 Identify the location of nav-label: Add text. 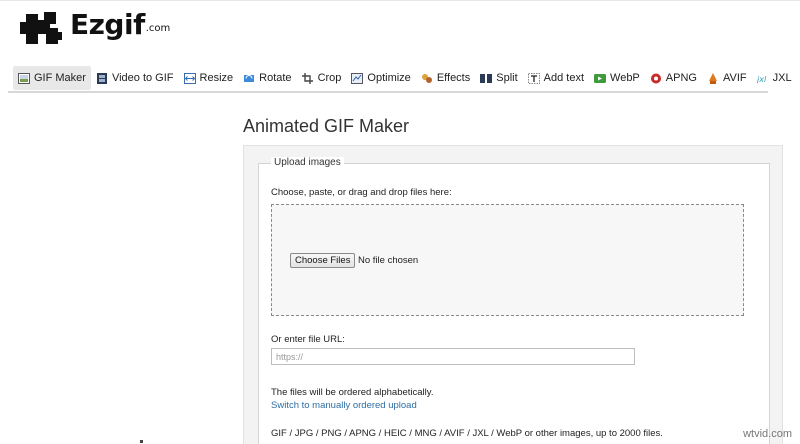
(564, 78).